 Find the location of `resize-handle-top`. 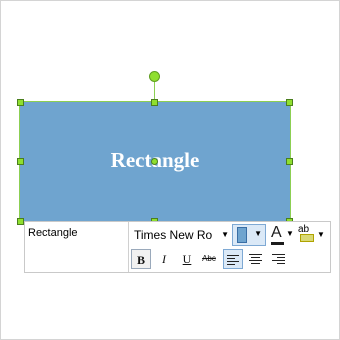

resize-handle-top is located at coordinates (154, 102).